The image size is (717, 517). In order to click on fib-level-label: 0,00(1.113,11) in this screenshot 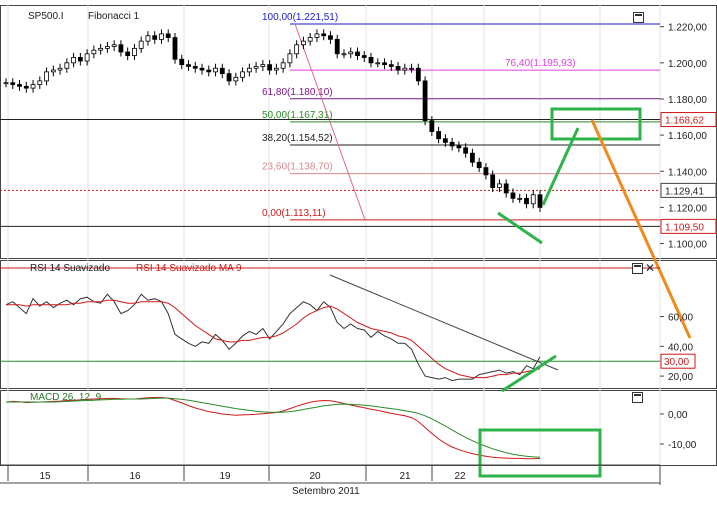, I will do `click(294, 213)`.